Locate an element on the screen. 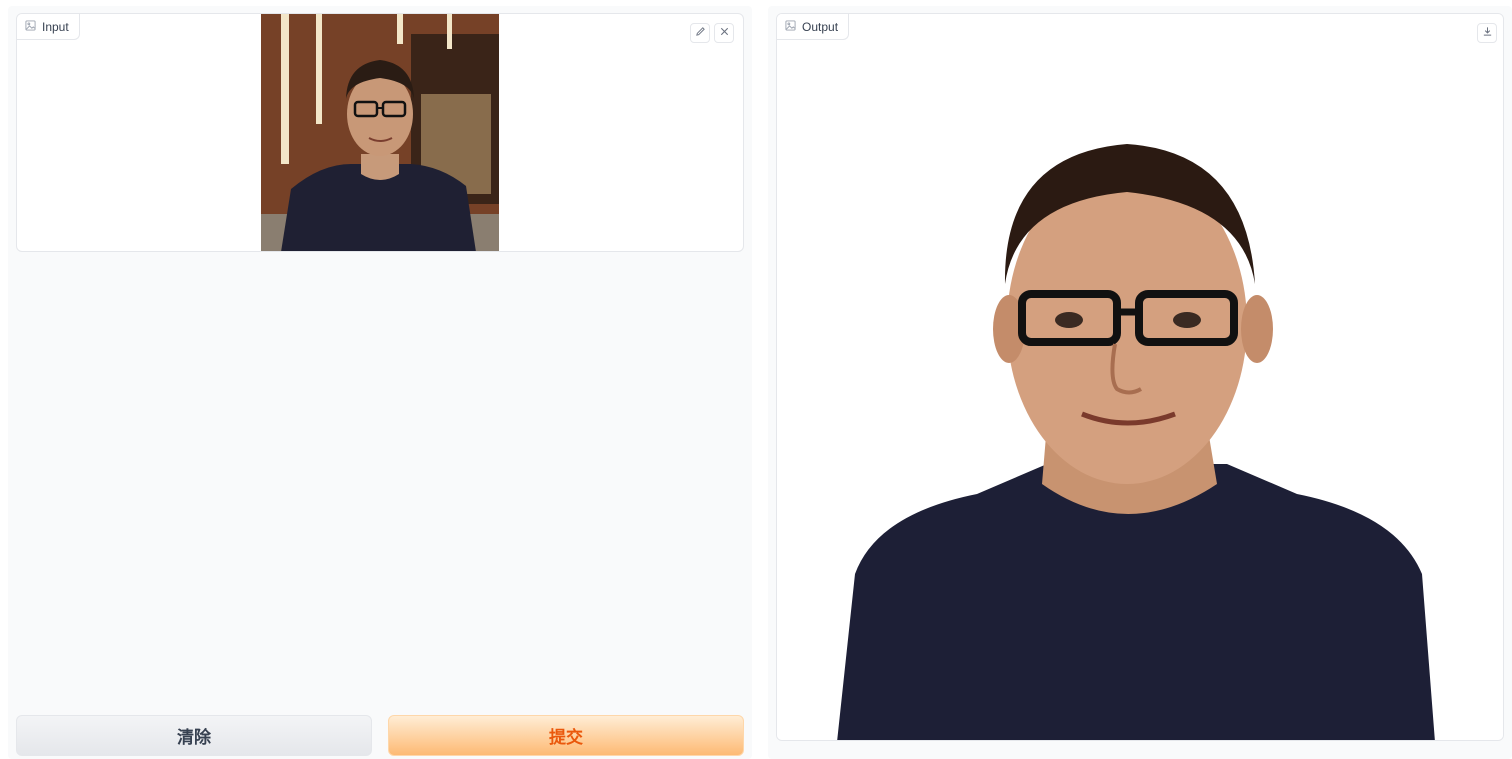 The width and height of the screenshot is (1512, 759). clear-image-button is located at coordinates (724, 33).